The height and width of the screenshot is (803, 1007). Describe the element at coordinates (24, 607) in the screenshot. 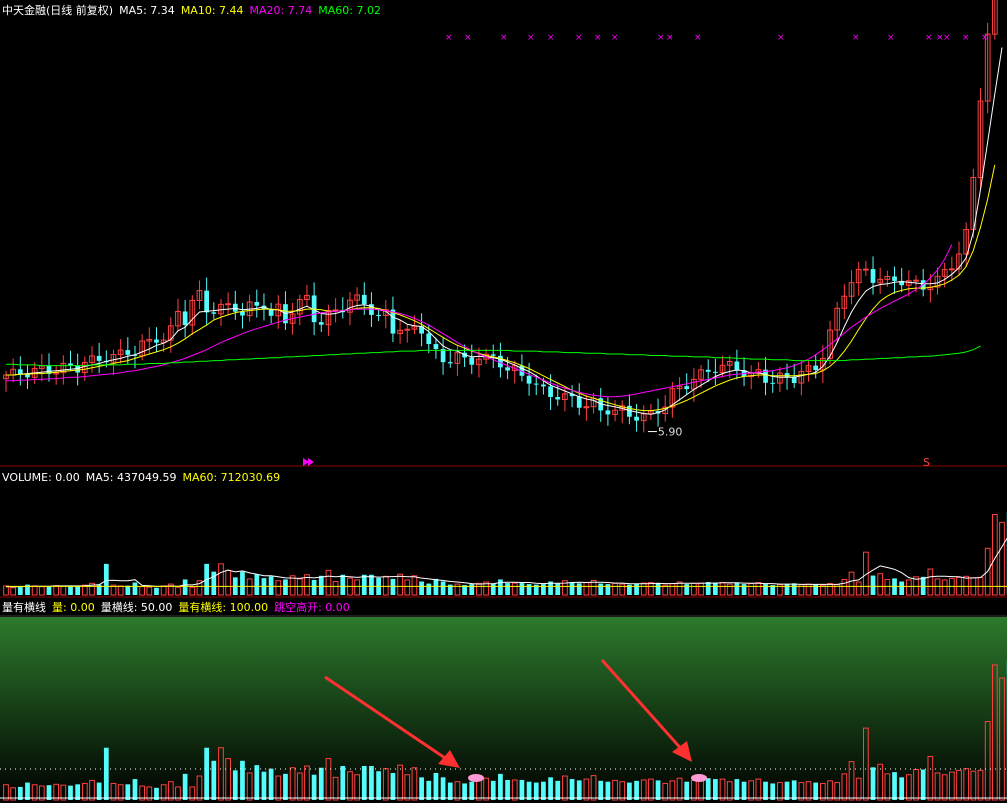

I see `indicator-name: 量有横线` at that location.